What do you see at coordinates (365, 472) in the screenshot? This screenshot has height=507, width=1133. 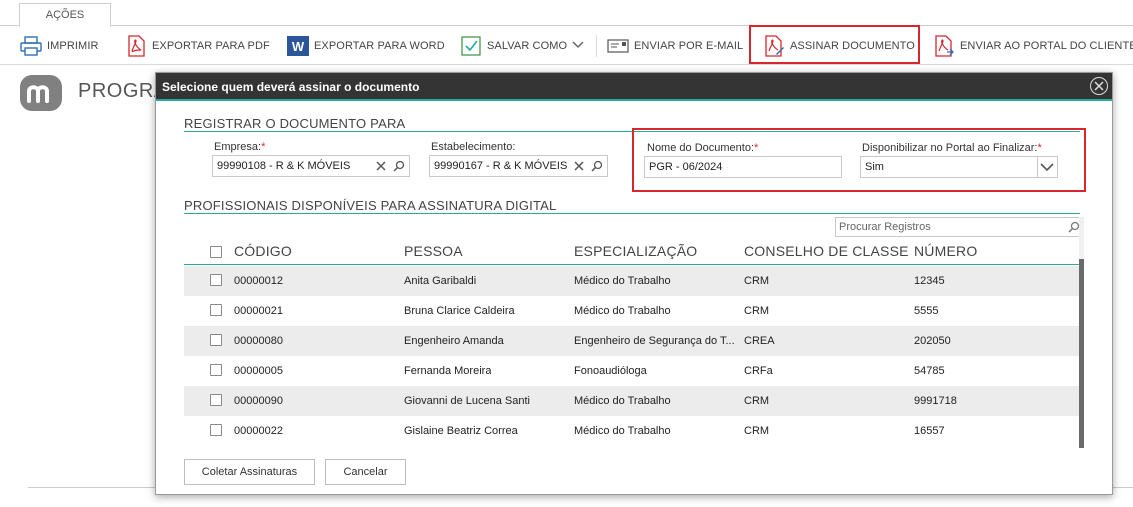 I see `cancel-button: Cancelar` at bounding box center [365, 472].